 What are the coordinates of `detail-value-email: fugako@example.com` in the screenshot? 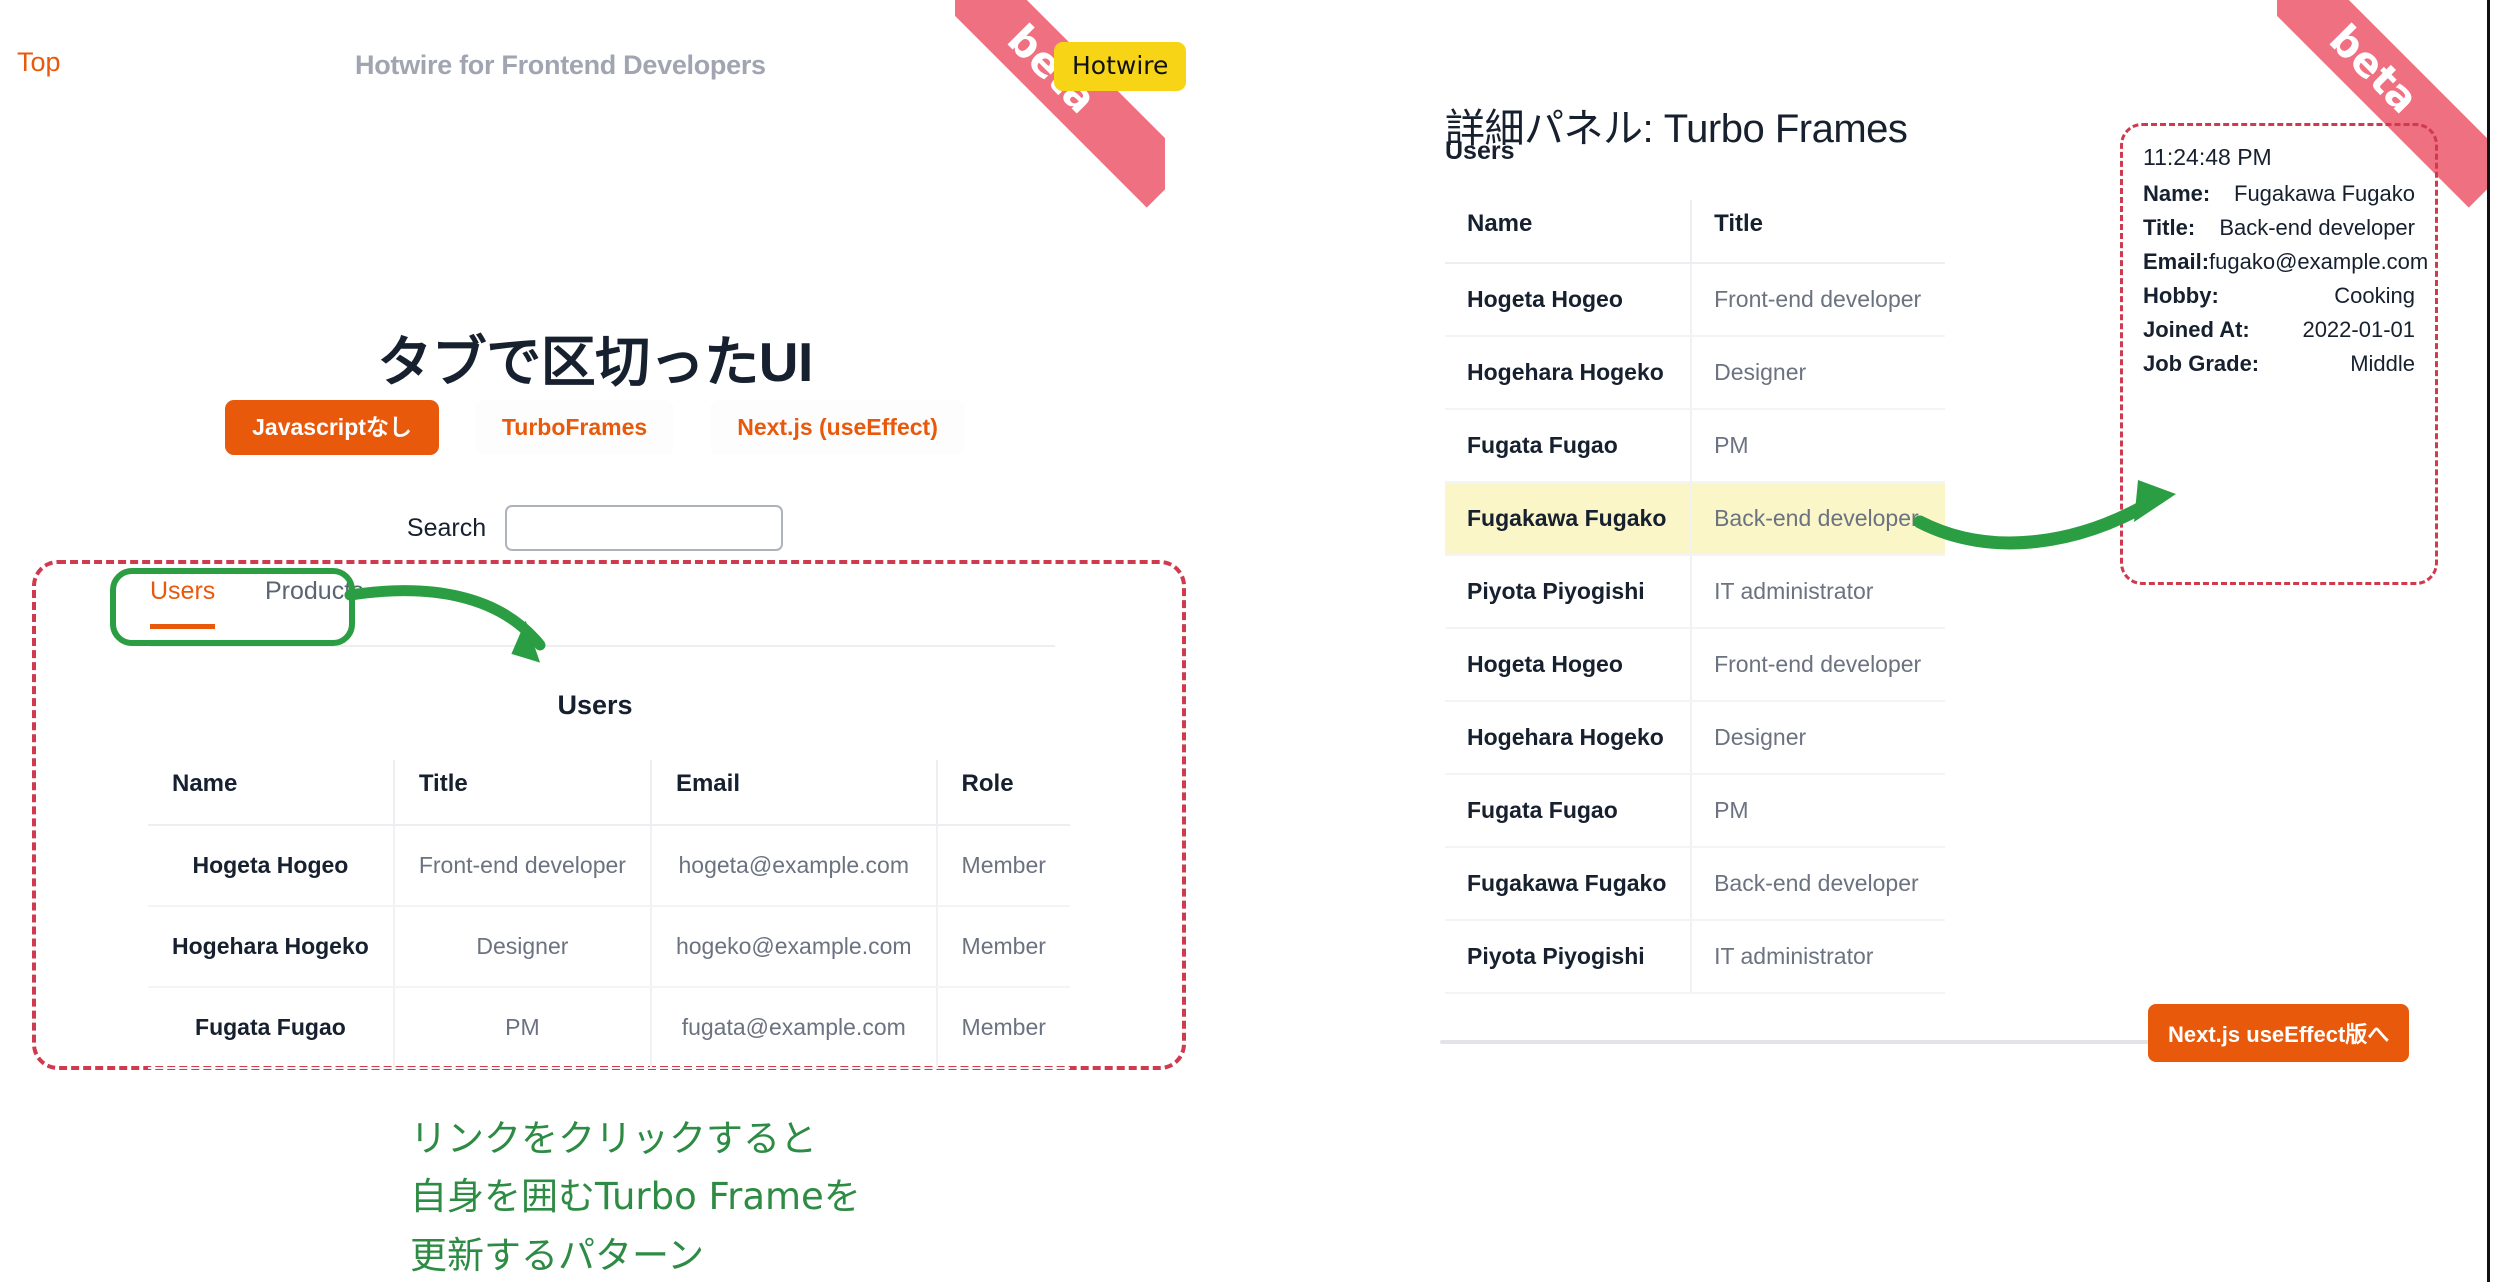 It's located at (2319, 261).